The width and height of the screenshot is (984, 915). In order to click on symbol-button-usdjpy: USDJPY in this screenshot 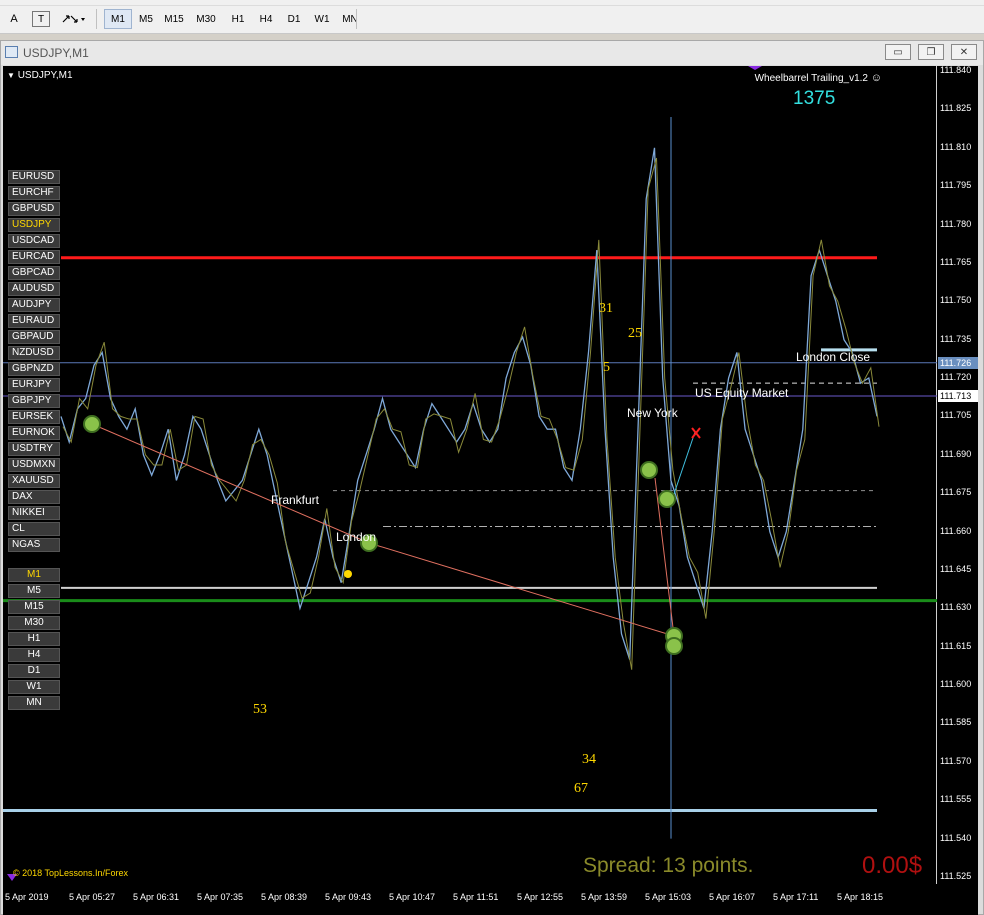, I will do `click(34, 225)`.